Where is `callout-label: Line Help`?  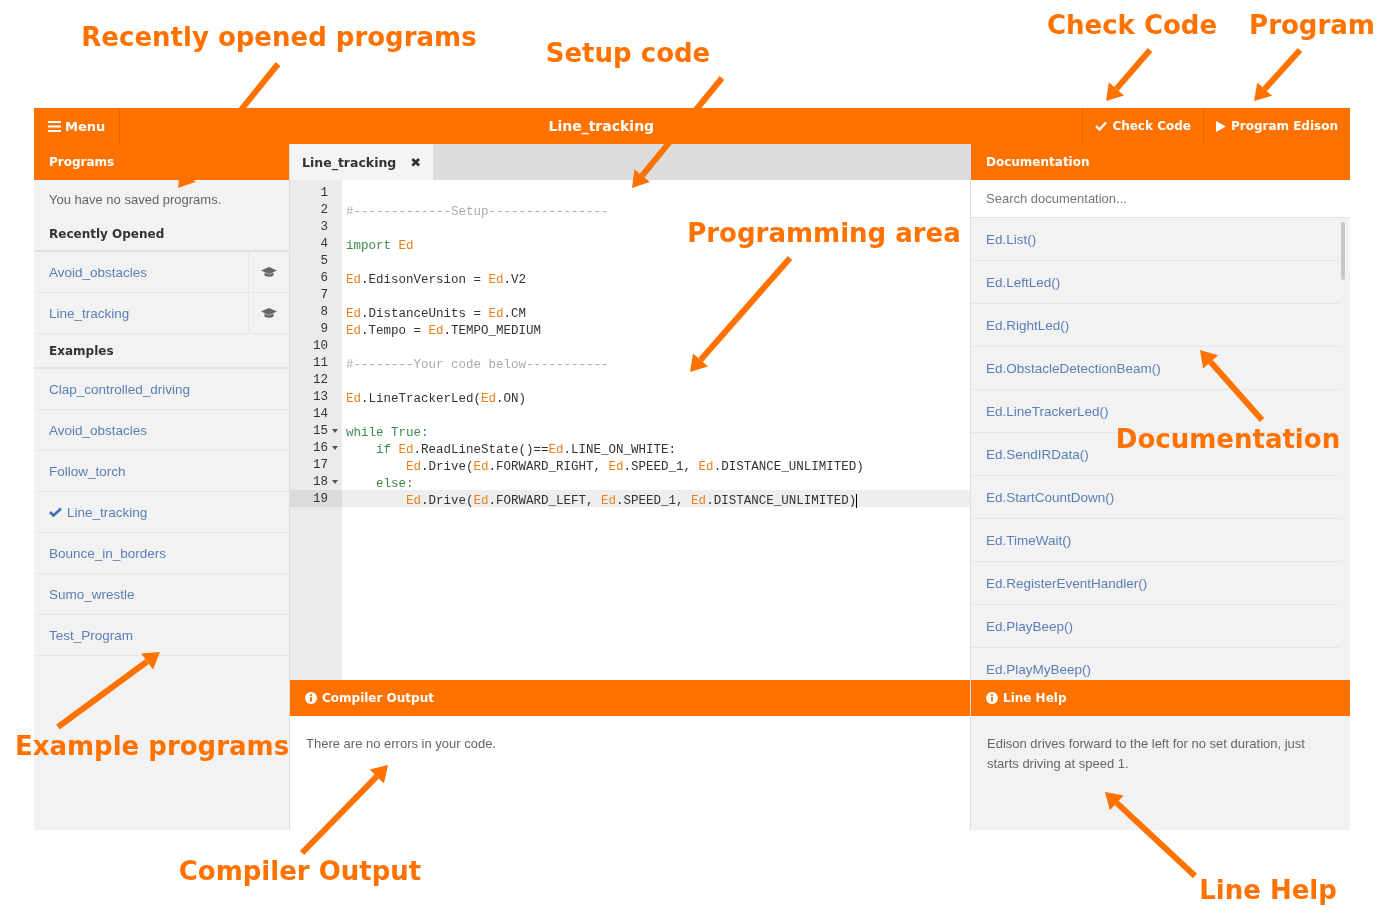 callout-label: Line Help is located at coordinates (1268, 890).